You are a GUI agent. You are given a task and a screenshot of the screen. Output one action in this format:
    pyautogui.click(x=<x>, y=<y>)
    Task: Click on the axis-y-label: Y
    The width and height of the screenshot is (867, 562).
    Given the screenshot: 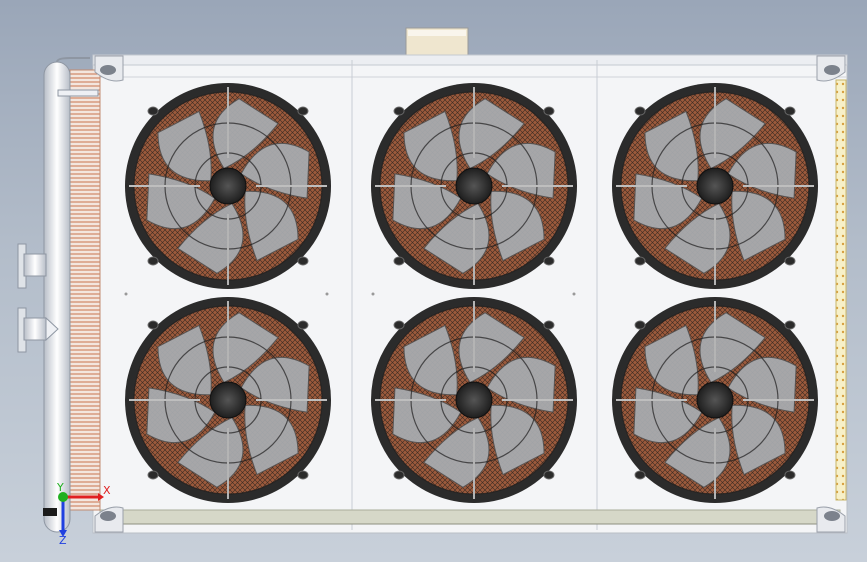 What is the action you would take?
    pyautogui.click(x=60, y=487)
    